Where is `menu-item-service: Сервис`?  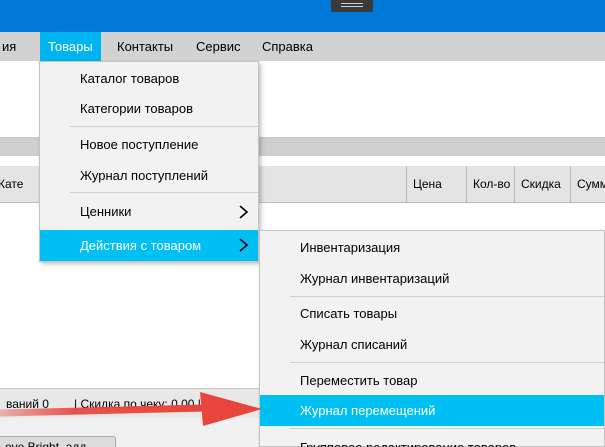 menu-item-service: Сервис is located at coordinates (218, 46).